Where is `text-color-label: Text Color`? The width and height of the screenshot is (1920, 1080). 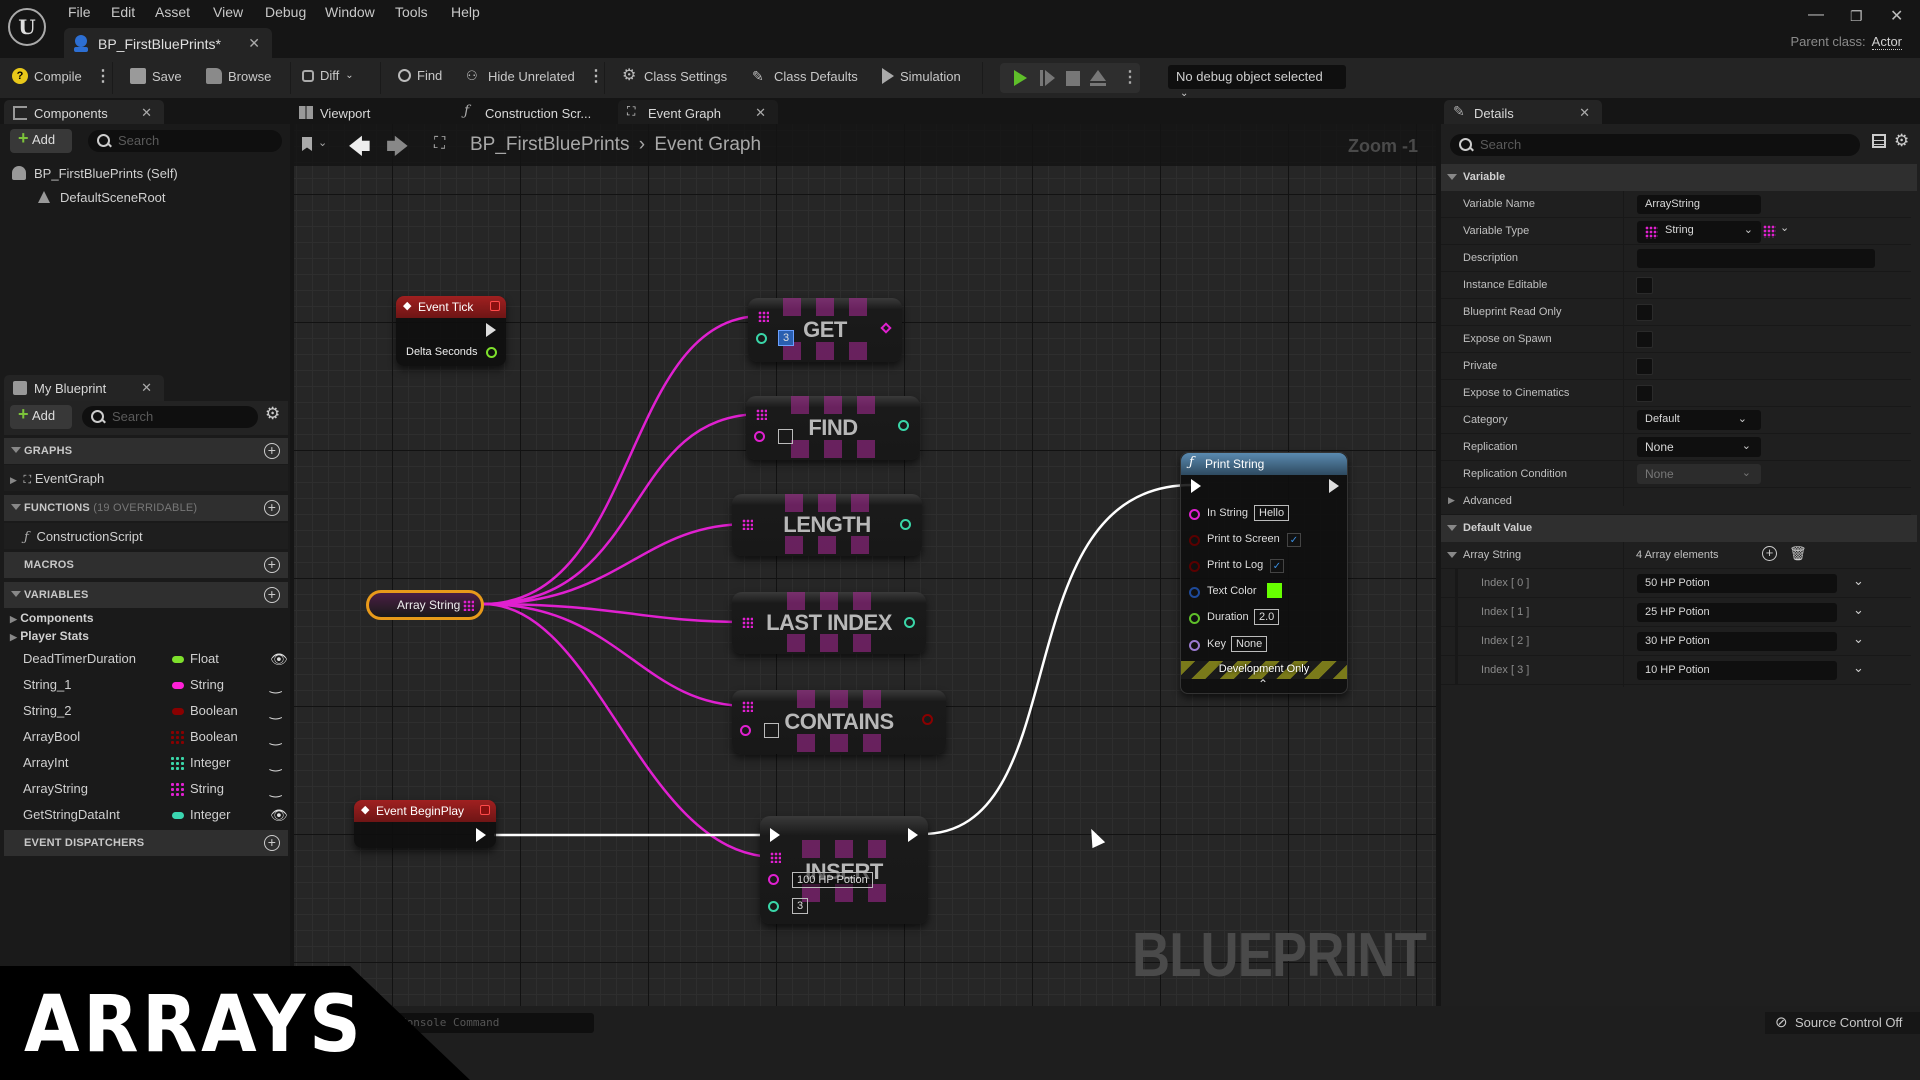
text-color-label: Text Color is located at coordinates (1232, 591).